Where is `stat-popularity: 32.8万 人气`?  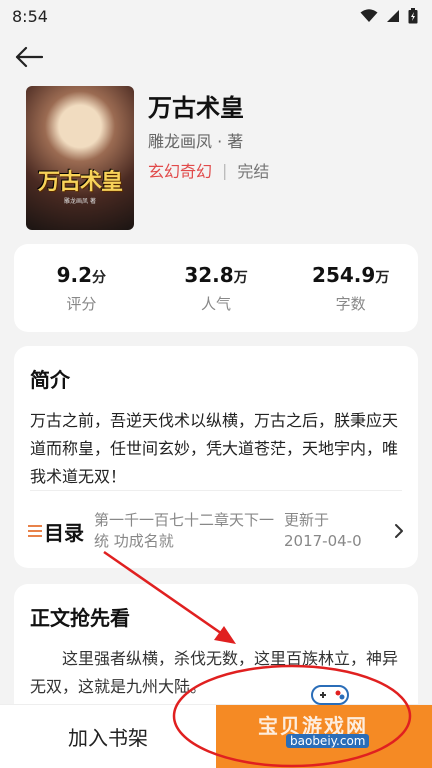 stat-popularity: 32.8万 人气 is located at coordinates (216, 288).